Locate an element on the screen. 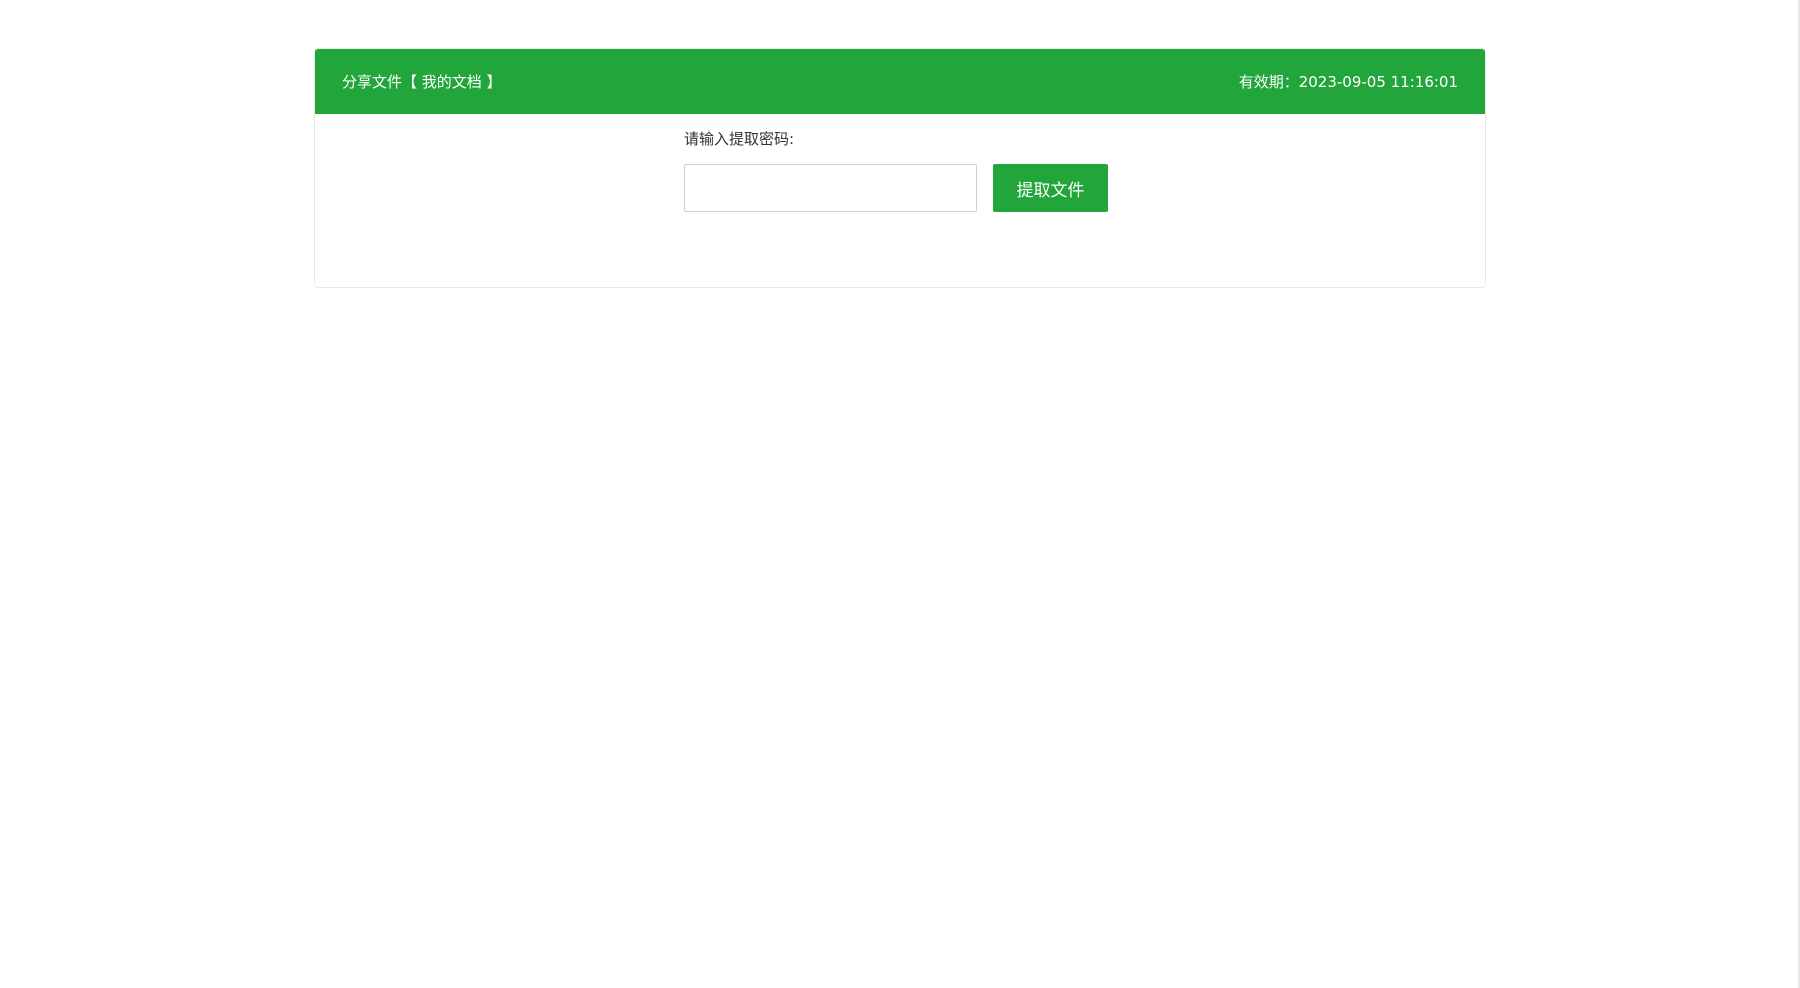 The width and height of the screenshot is (1800, 988). password-form: 请输入提取密码: 提取文件 is located at coordinates (900, 200).